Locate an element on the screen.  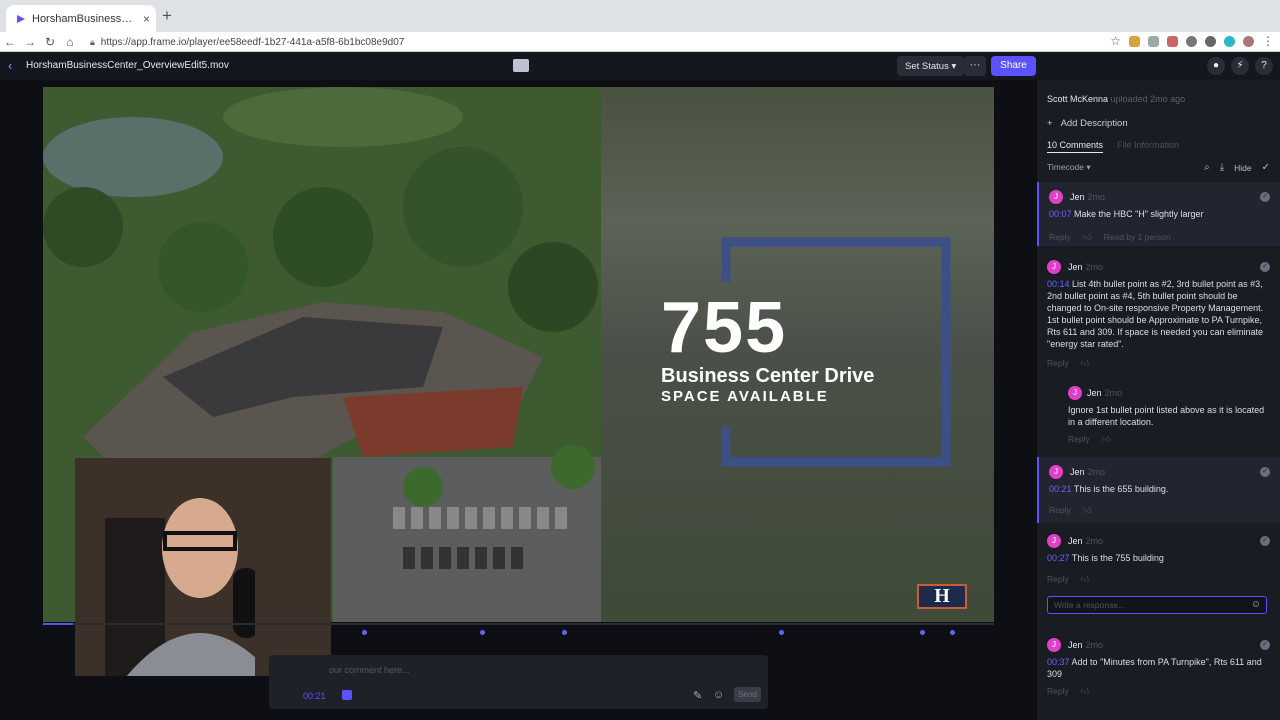
building-number: 755 is located at coordinates (724, 328).